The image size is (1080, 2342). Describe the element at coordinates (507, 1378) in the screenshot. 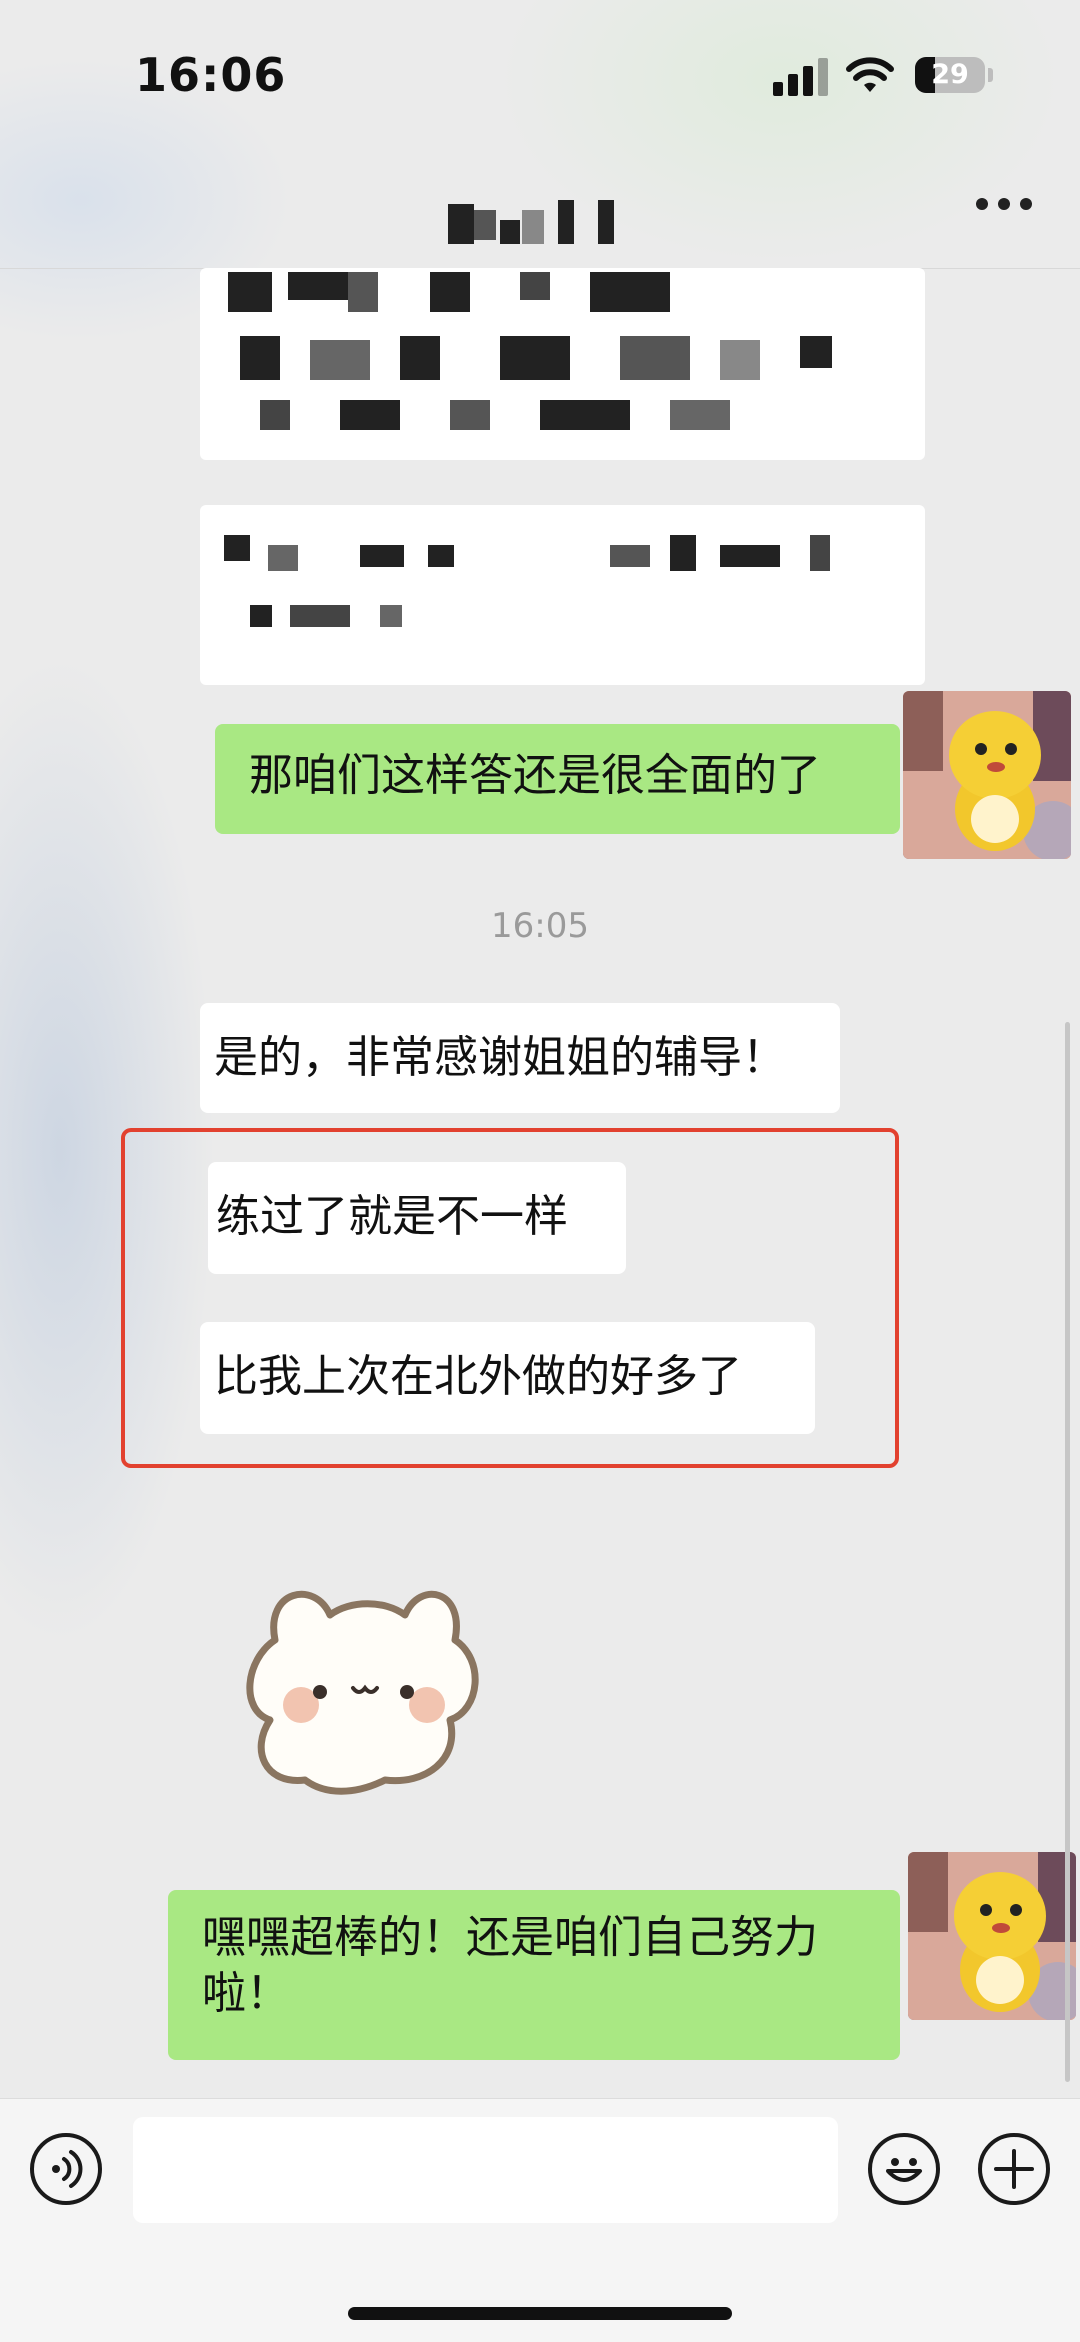

I see `incoming-message-bubble: 比我上次在北外做的好多了` at that location.